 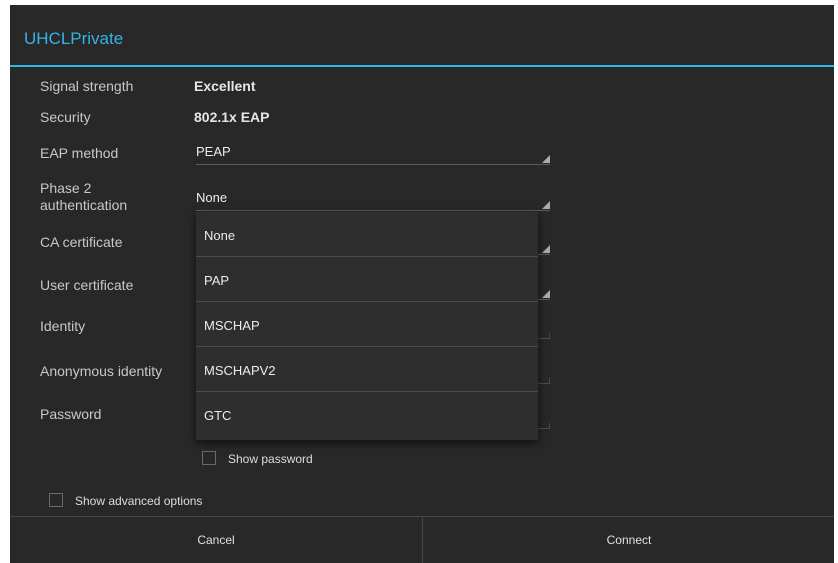 What do you see at coordinates (218, 415) in the screenshot?
I see `dropdown-item-label: GTC` at bounding box center [218, 415].